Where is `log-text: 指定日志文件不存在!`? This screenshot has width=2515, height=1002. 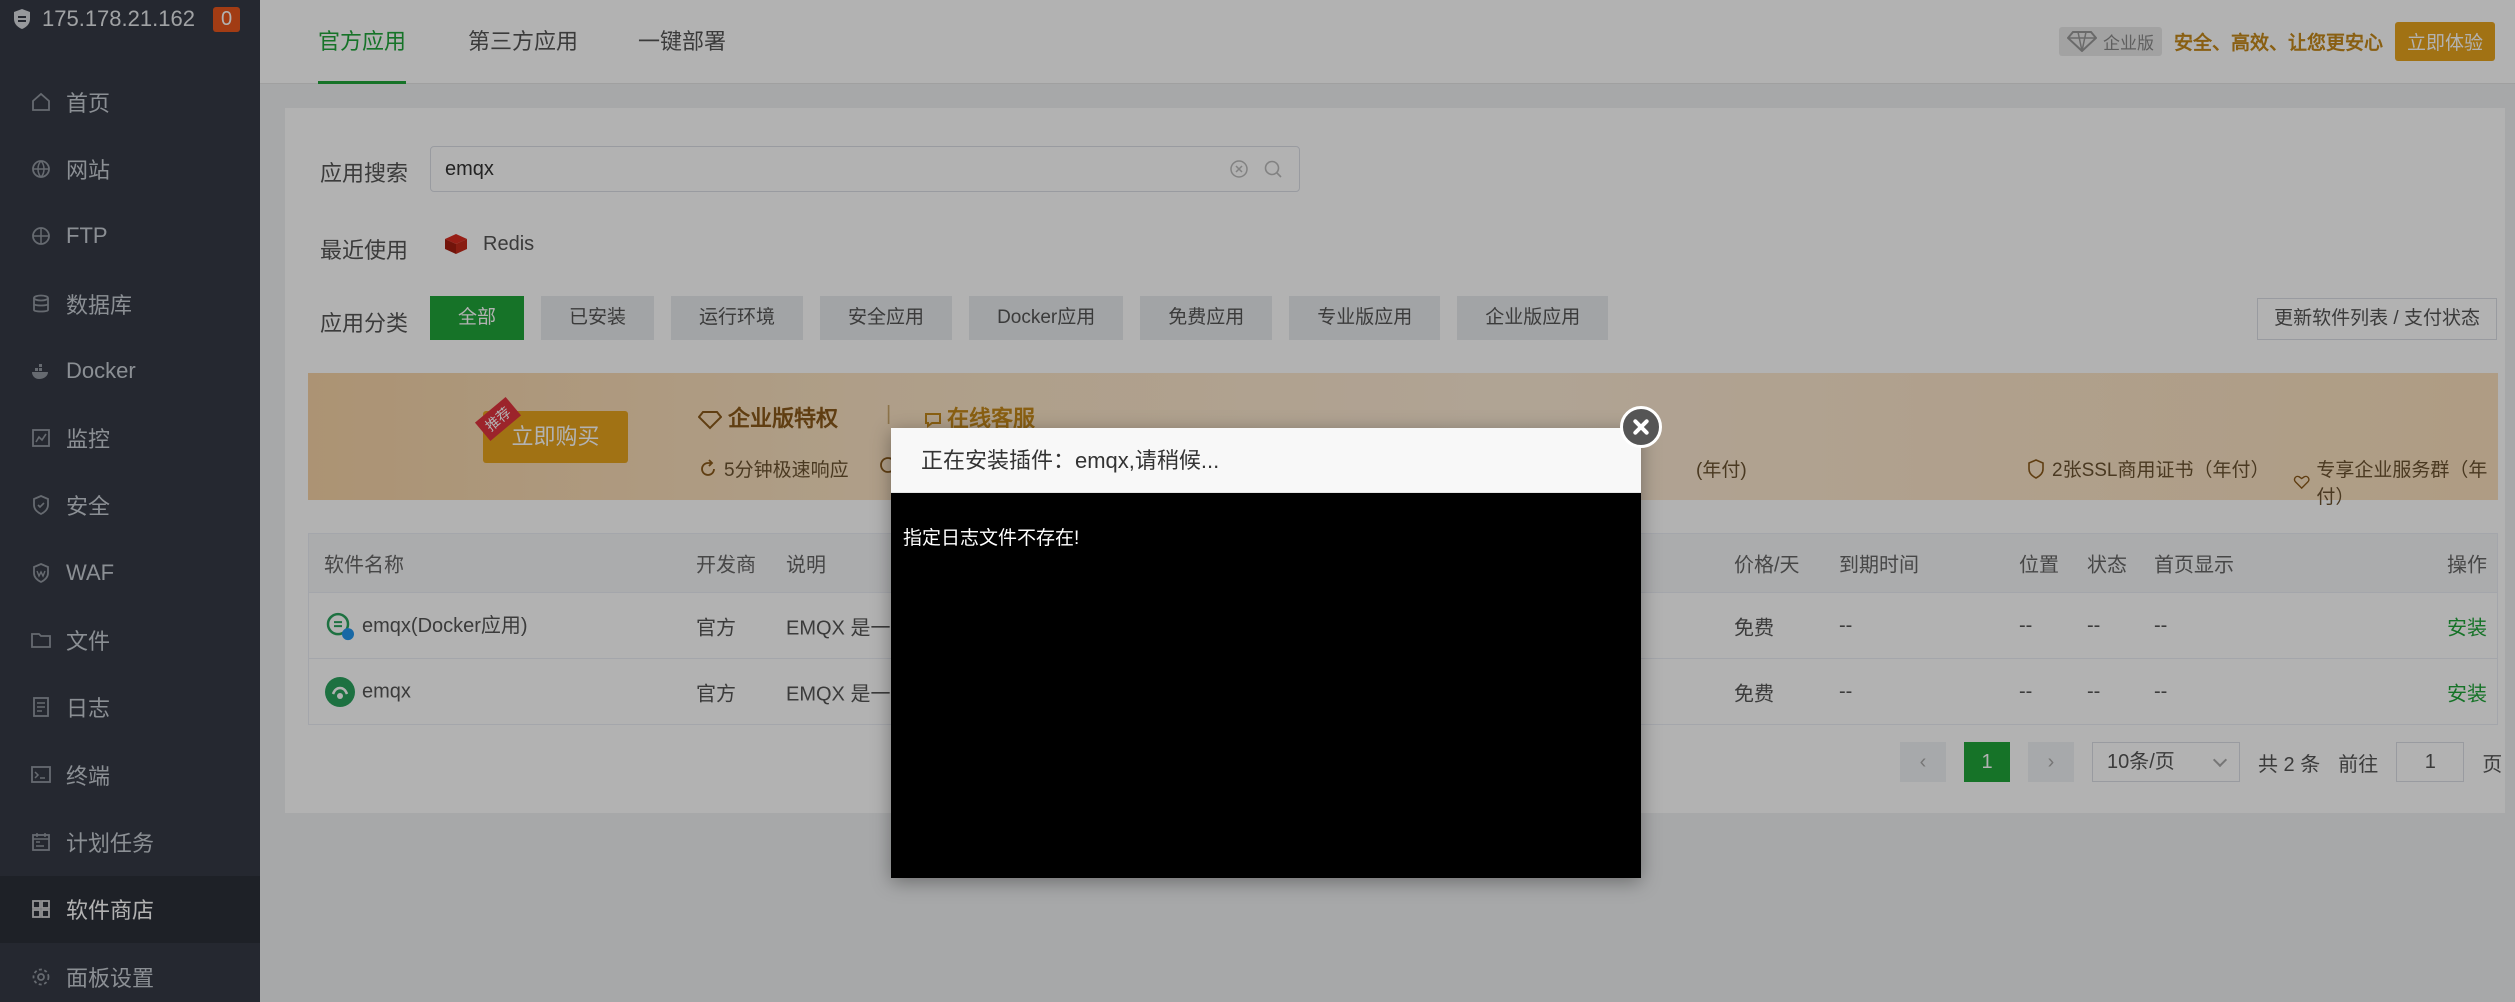
log-text: 指定日志文件不存在! is located at coordinates (991, 538).